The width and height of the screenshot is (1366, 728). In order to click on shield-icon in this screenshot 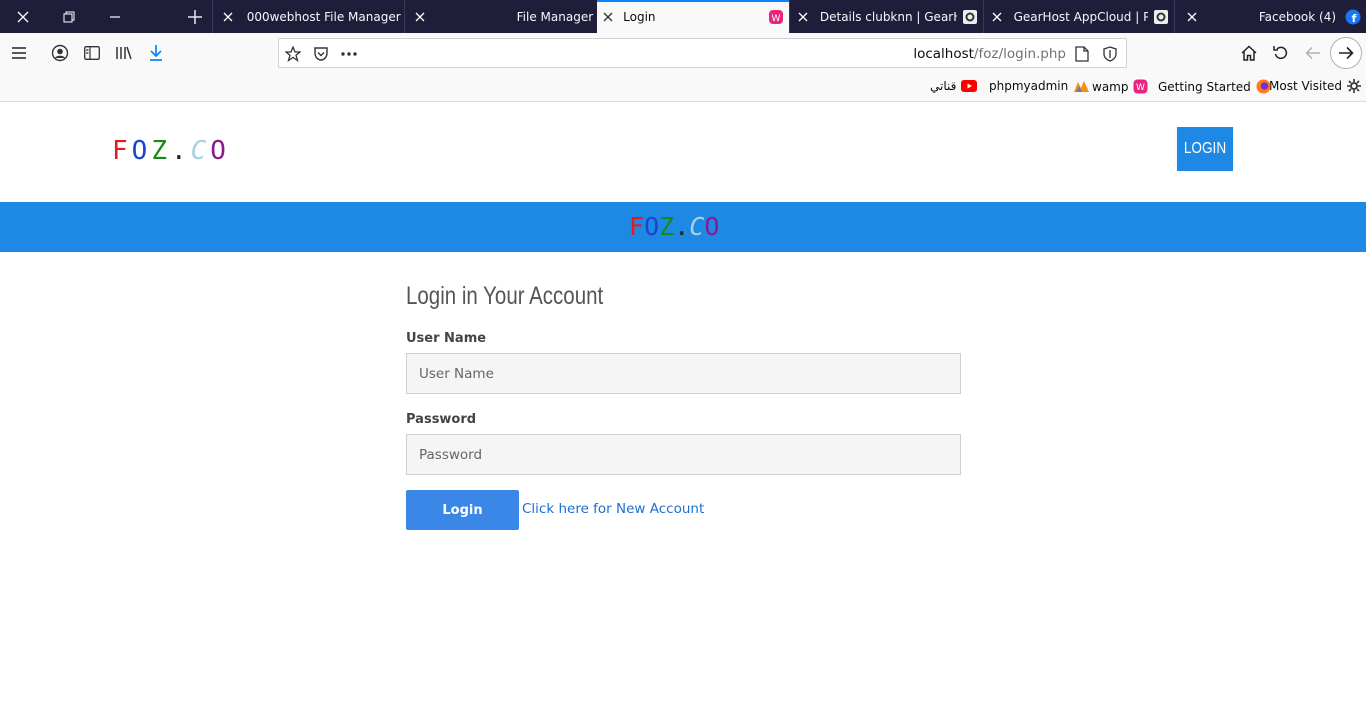, I will do `click(1110, 54)`.